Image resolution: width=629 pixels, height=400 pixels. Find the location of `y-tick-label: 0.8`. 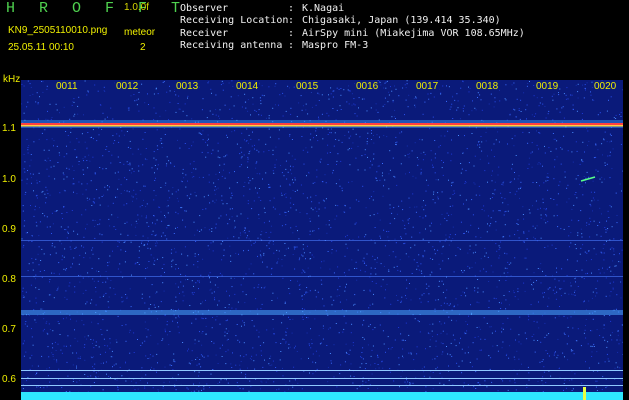

y-tick-label: 0.8 is located at coordinates (9, 279).